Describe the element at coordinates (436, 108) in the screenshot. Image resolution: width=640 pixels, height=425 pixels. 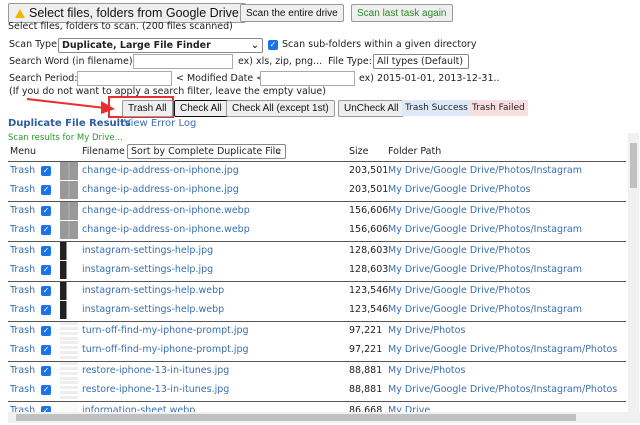
I see `trash-success-legend: Trash Success` at that location.